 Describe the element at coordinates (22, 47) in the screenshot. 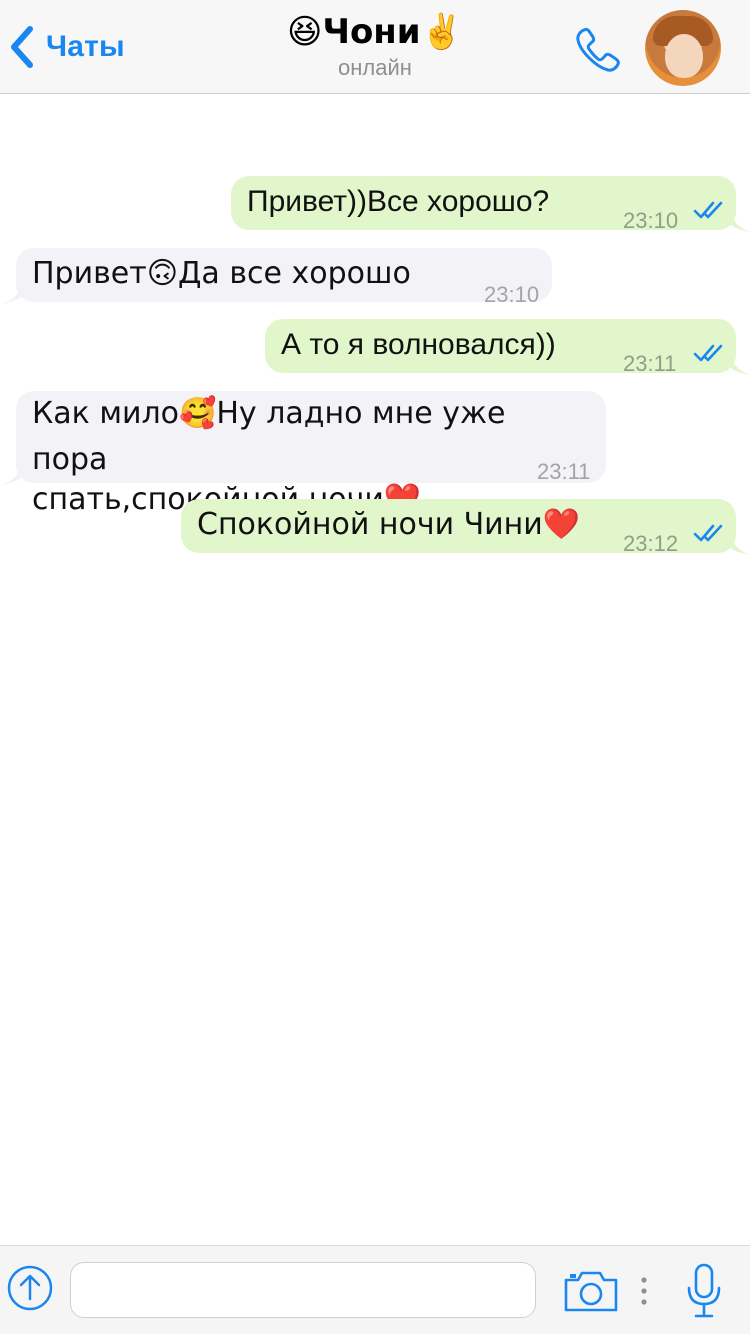

I see `chevron-left-icon` at that location.